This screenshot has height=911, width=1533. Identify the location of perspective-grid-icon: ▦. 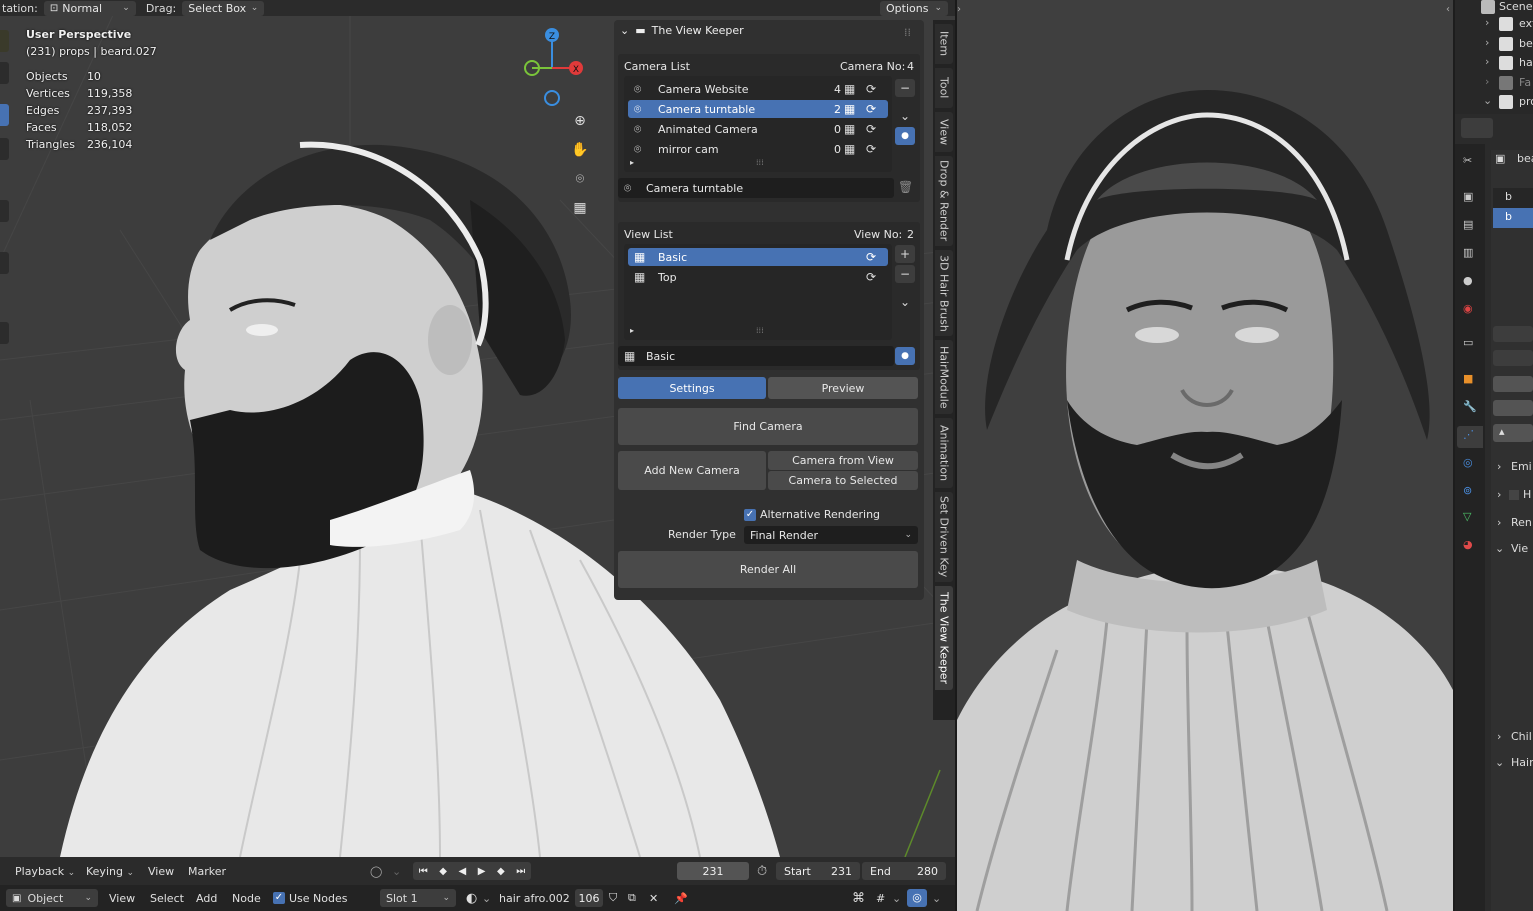
(580, 208).